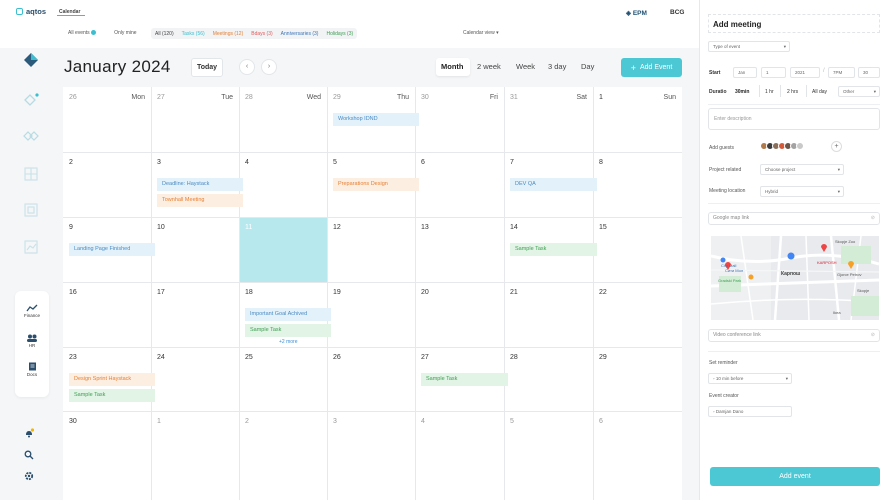 Image resolution: width=889 pixels, height=500 pixels. I want to click on links-icon, so click(31, 136).